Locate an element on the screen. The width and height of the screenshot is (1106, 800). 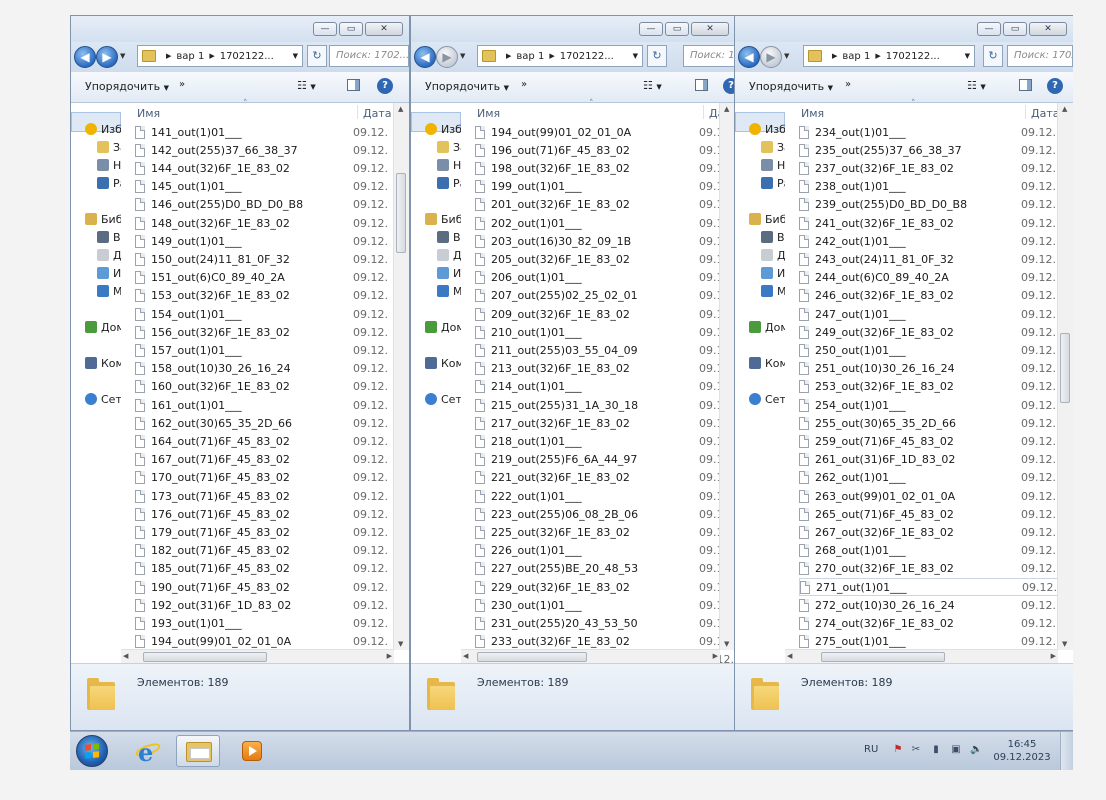
file-row: 268_out(1)01___ 09.12. is located at coordinates (936, 551).